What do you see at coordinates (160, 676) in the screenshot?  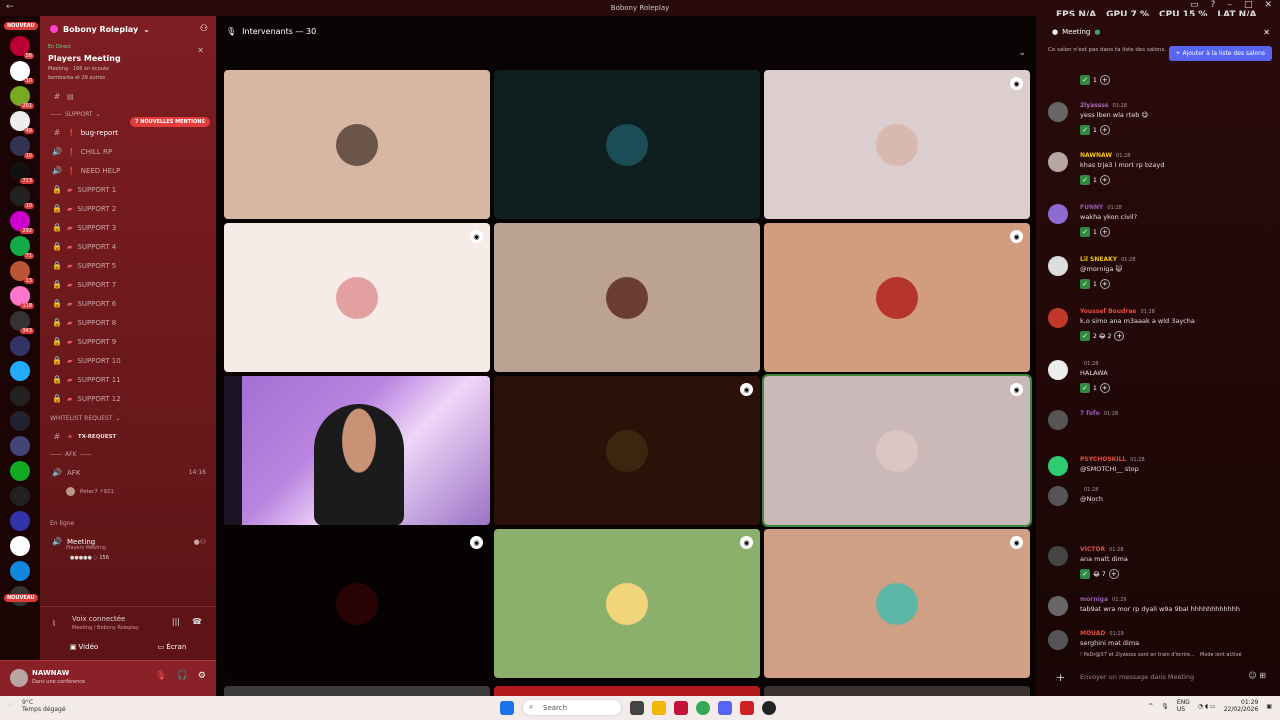 I see `mute-icon: 🎙` at bounding box center [160, 676].